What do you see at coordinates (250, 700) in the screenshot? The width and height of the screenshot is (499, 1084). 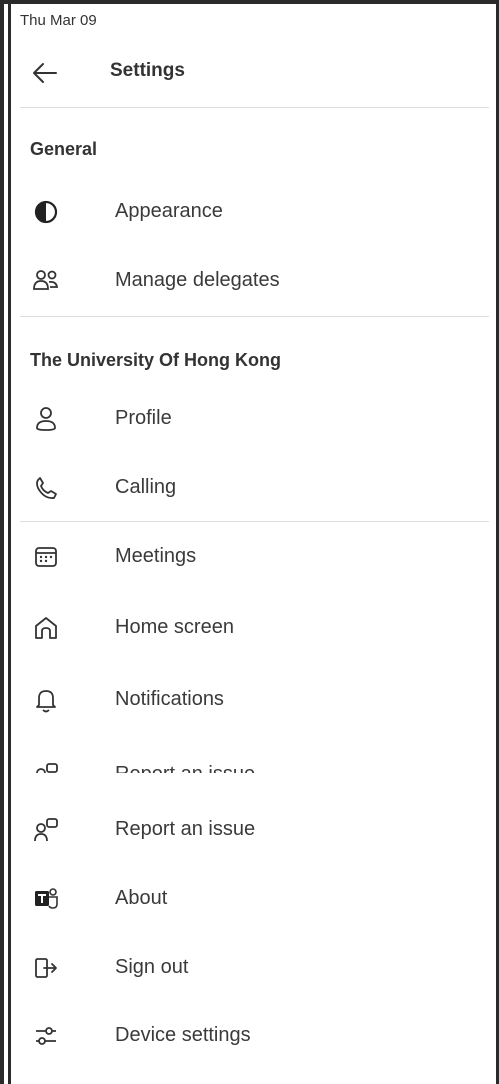 I see `settings-item-notifications: Notifications` at bounding box center [250, 700].